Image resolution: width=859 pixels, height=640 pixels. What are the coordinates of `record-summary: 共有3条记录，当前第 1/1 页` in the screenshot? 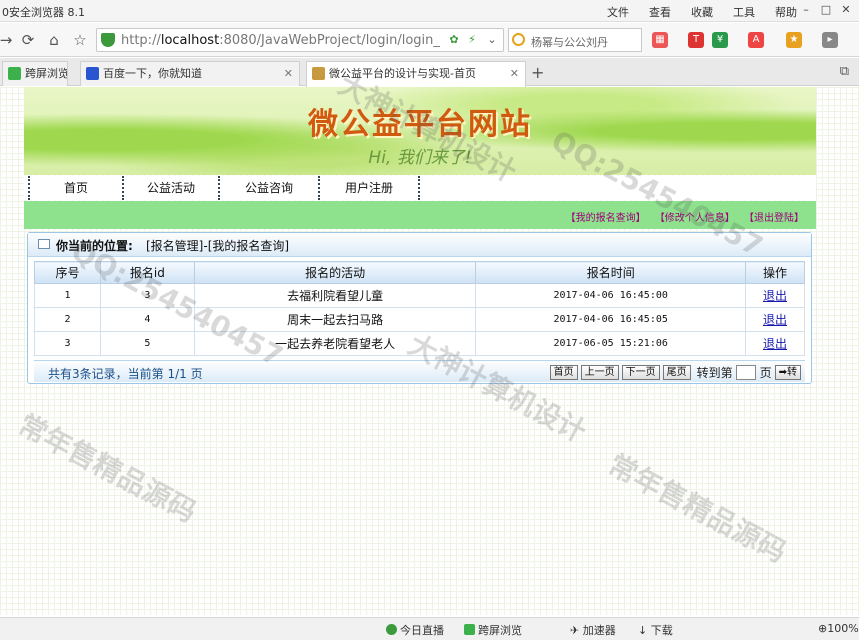 It's located at (125, 374).